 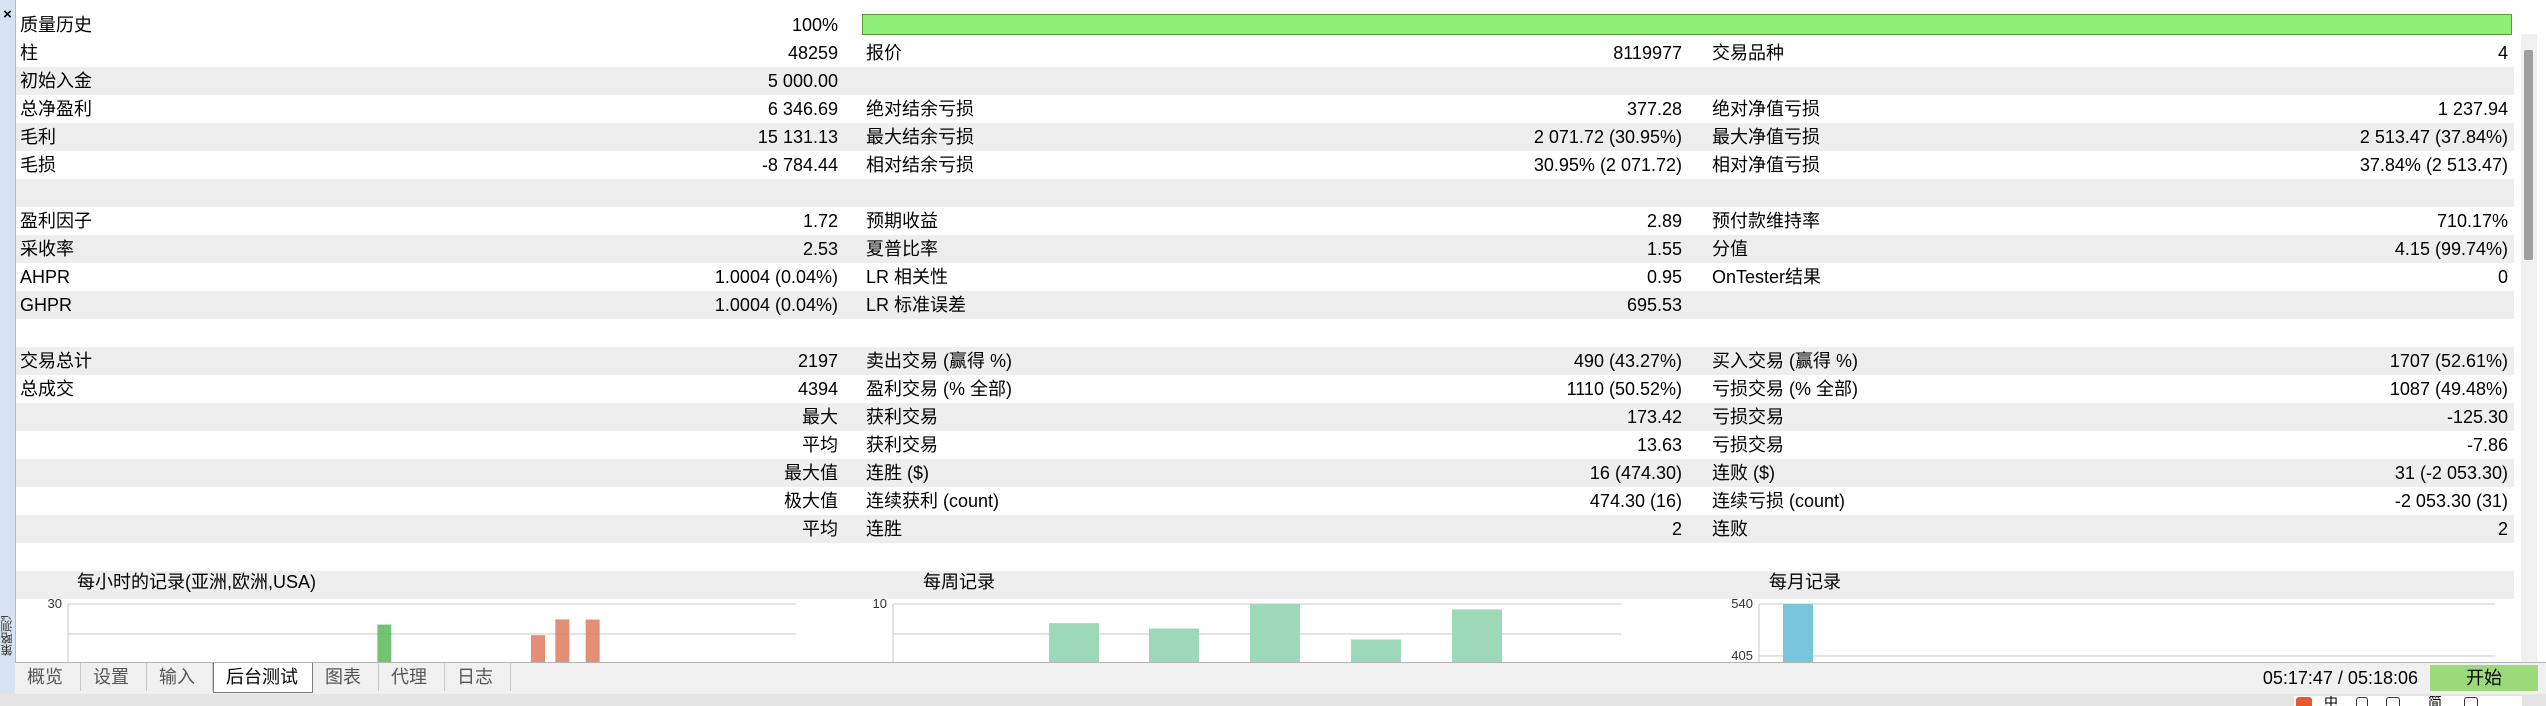 I want to click on report-label-c1: 采收率, so click(x=47, y=249).